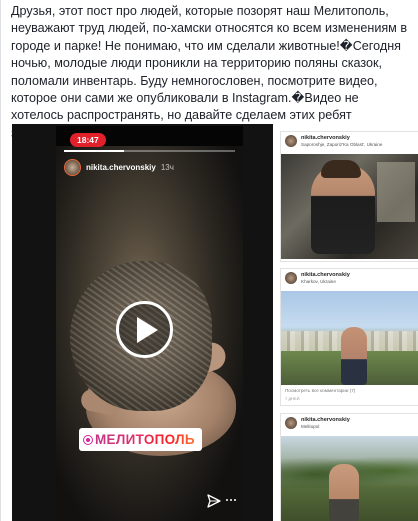 The width and height of the screenshot is (418, 521). What do you see at coordinates (88, 439) in the screenshot?
I see `location-pin-icon` at bounding box center [88, 439].